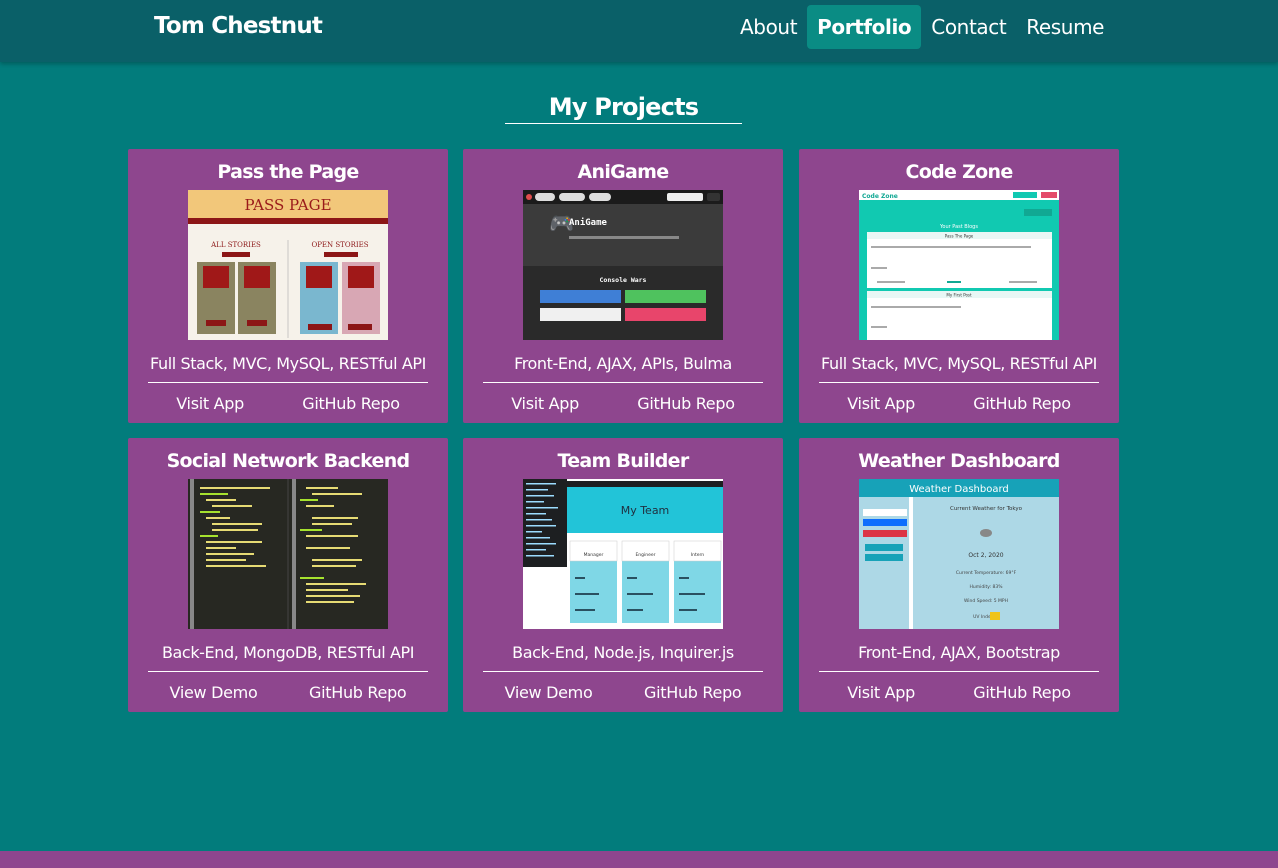 The height and width of the screenshot is (868, 1278). Describe the element at coordinates (623, 280) in the screenshot. I see `thumb-subtitle: Console Wars` at that location.